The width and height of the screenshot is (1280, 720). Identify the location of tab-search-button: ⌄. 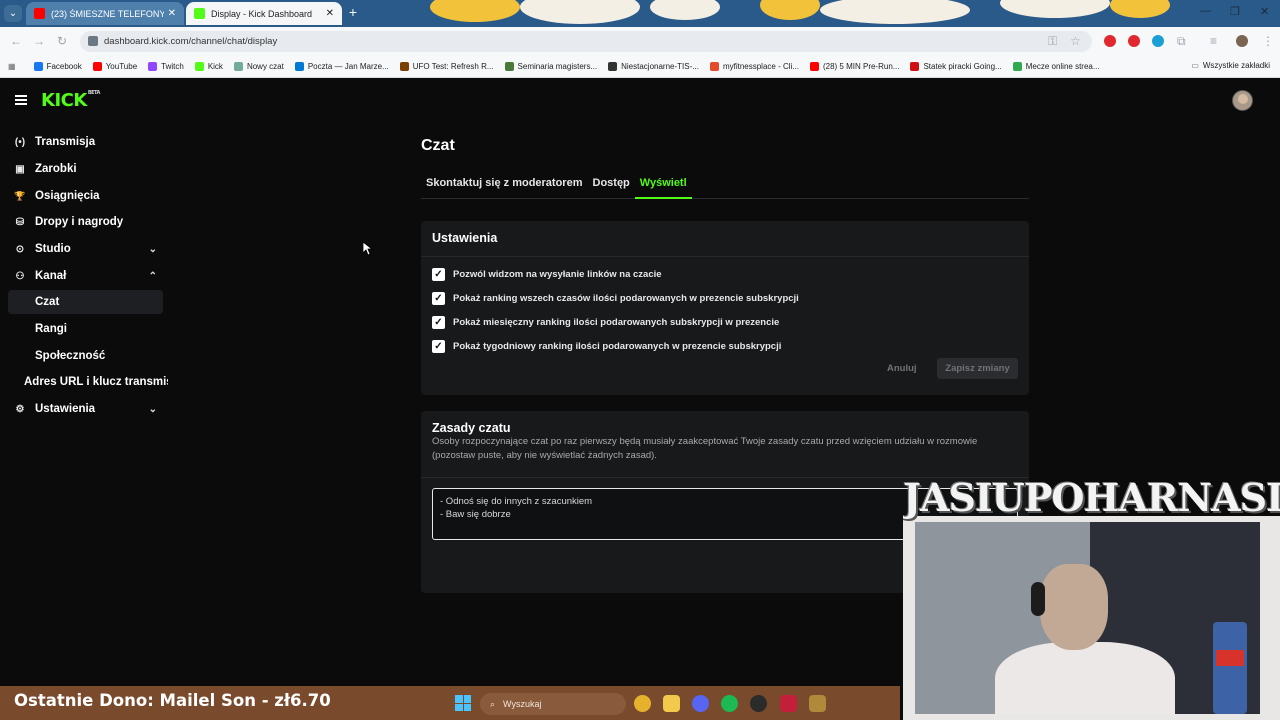
(13, 13).